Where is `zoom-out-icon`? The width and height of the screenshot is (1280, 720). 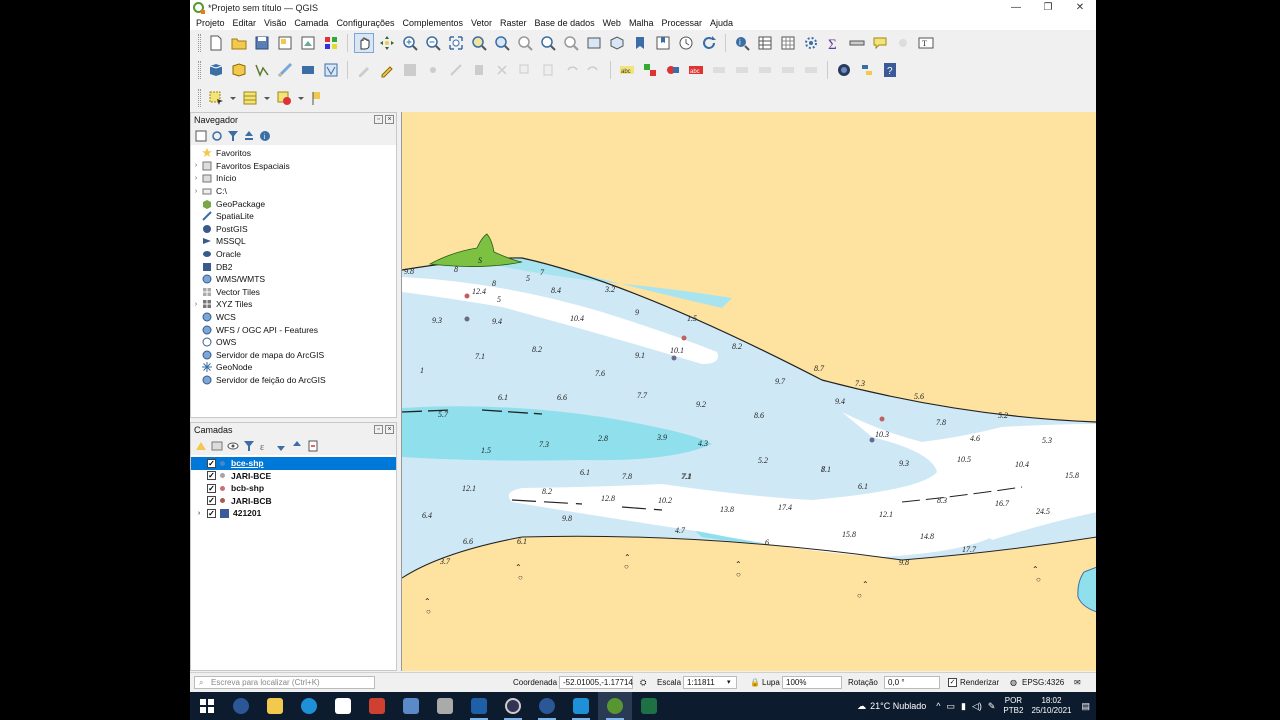
zoom-out-icon is located at coordinates (433, 43).